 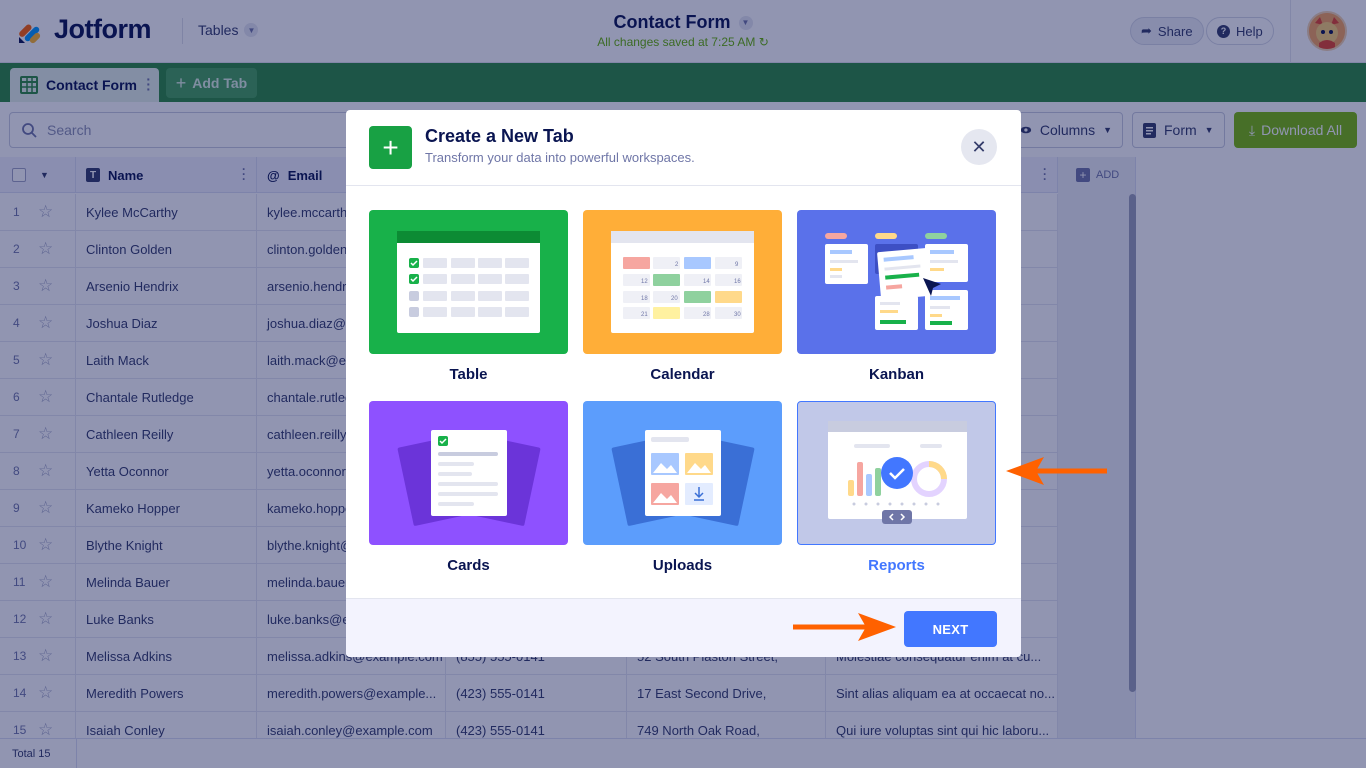 I want to click on option-table: Table, so click(x=468, y=296).